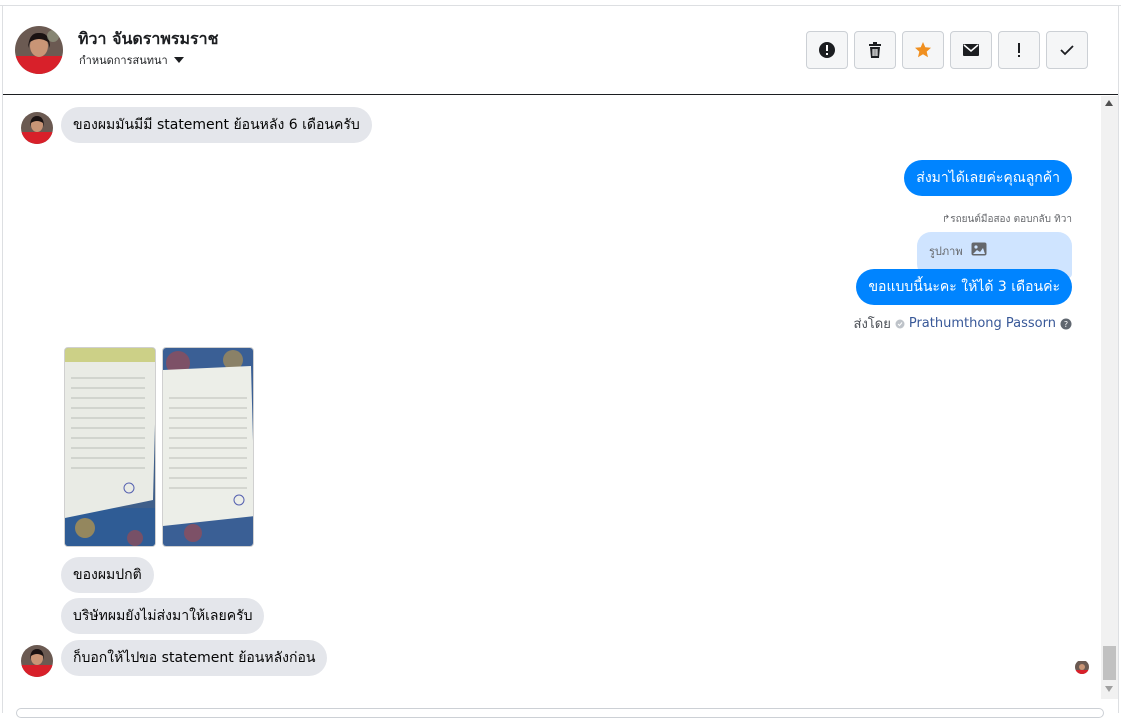  I want to click on sender-name-link: Prathumthong Passorn, so click(982, 323).